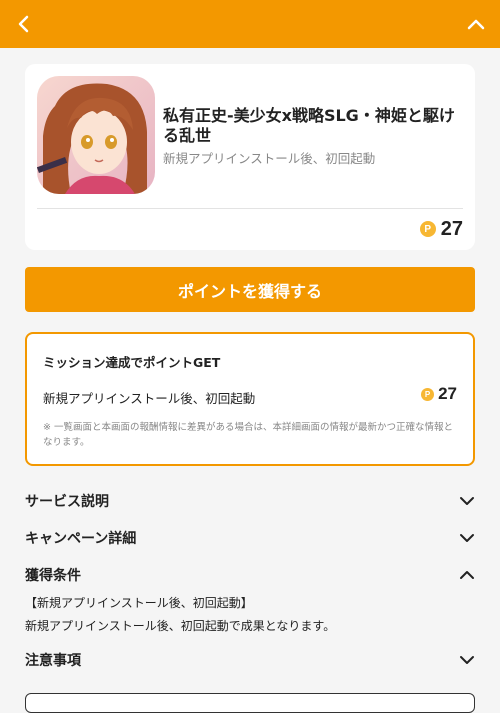  What do you see at coordinates (250, 703) in the screenshot?
I see `bottom-box-edge` at bounding box center [250, 703].